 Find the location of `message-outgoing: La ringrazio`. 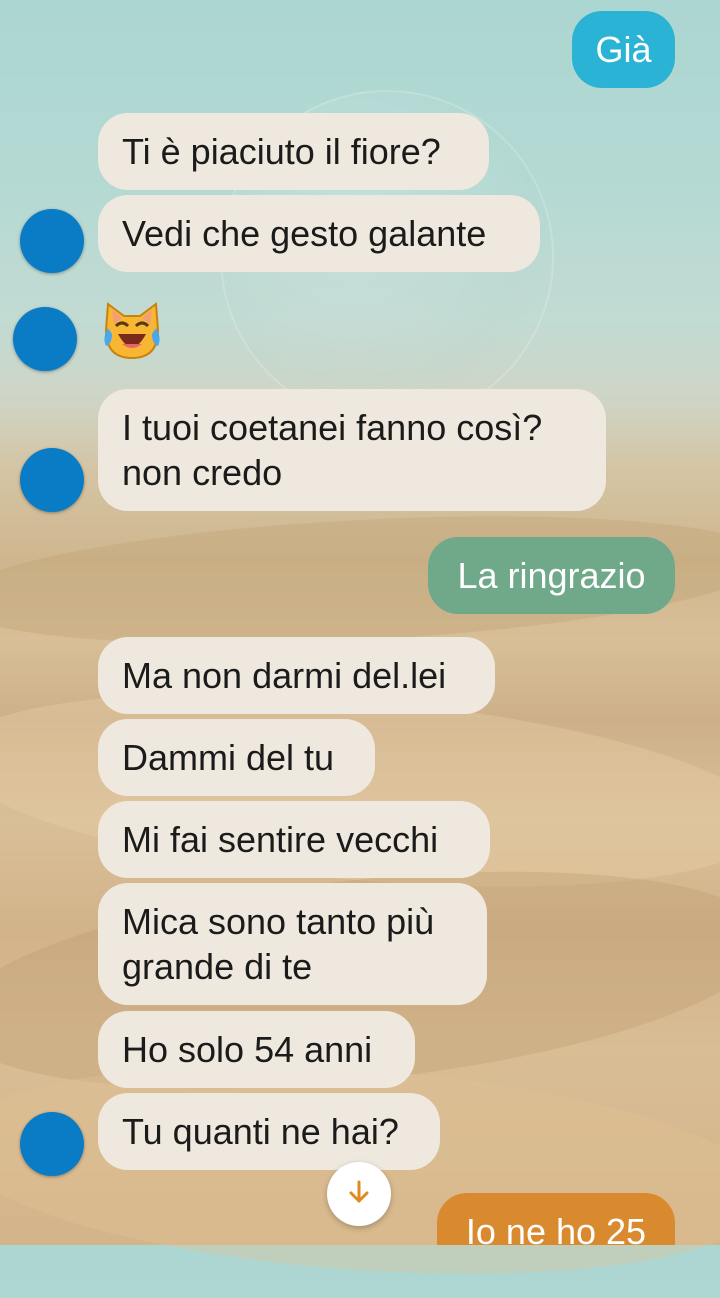

message-outgoing: La ringrazio is located at coordinates (551, 575).